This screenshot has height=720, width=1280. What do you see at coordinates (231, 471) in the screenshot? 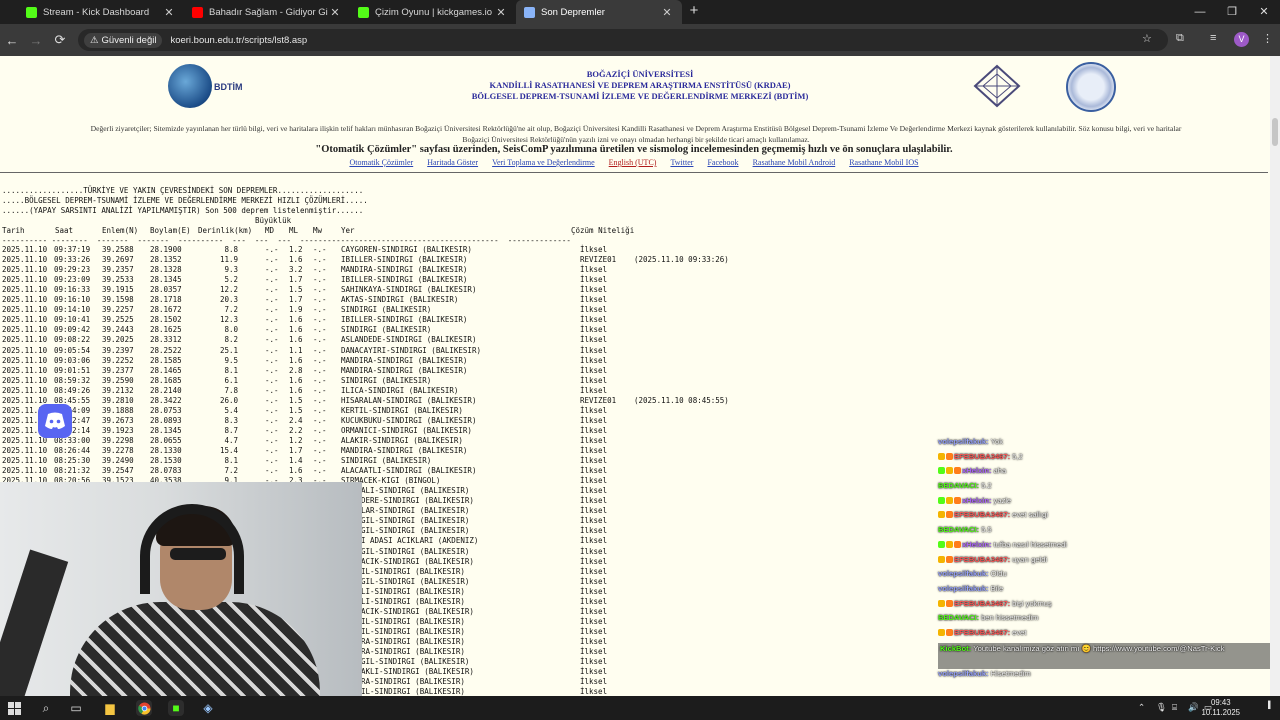
I see `table-cell: 7.2` at bounding box center [231, 471].